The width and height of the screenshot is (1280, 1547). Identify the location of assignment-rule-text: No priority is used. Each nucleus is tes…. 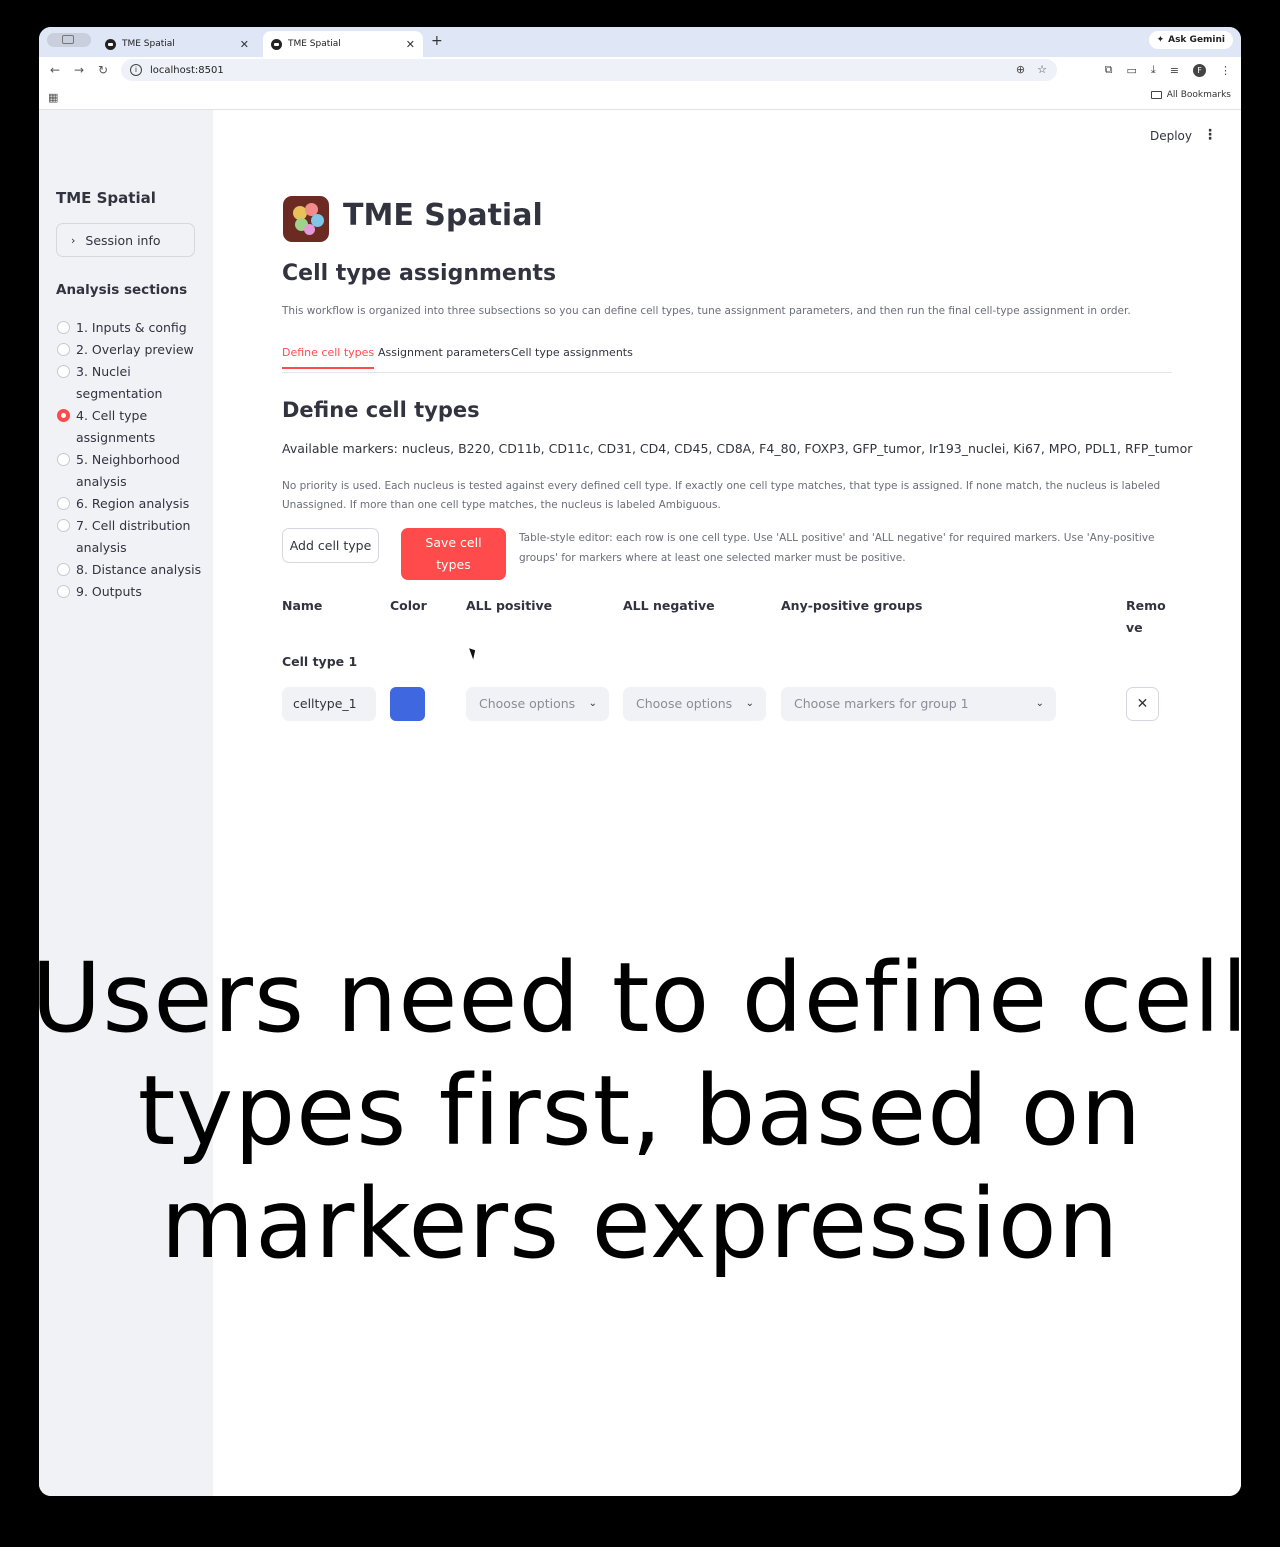
(721, 495).